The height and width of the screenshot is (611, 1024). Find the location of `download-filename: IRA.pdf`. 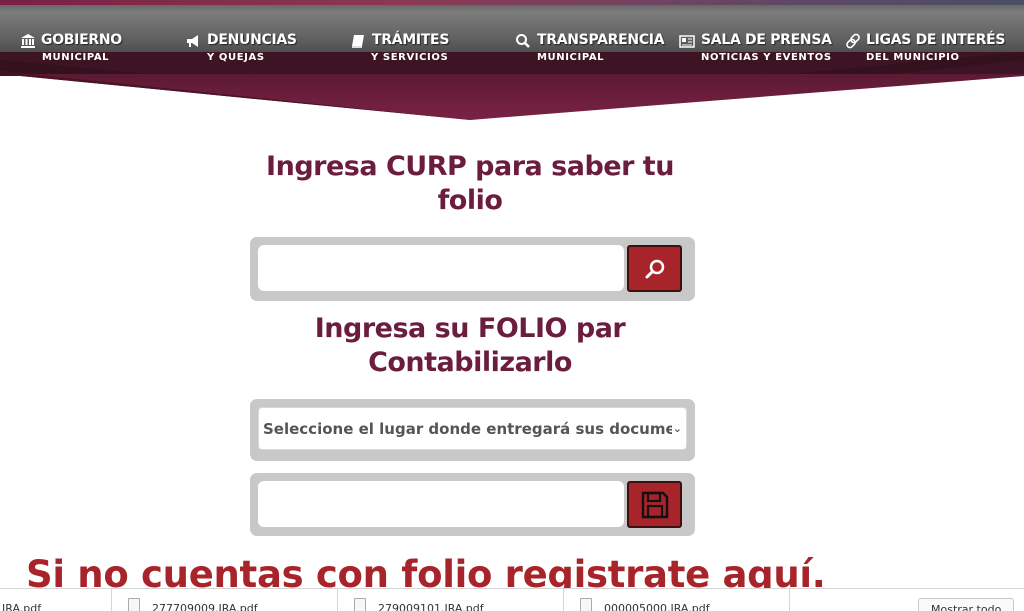

download-filename: IRA.pdf is located at coordinates (22, 606).